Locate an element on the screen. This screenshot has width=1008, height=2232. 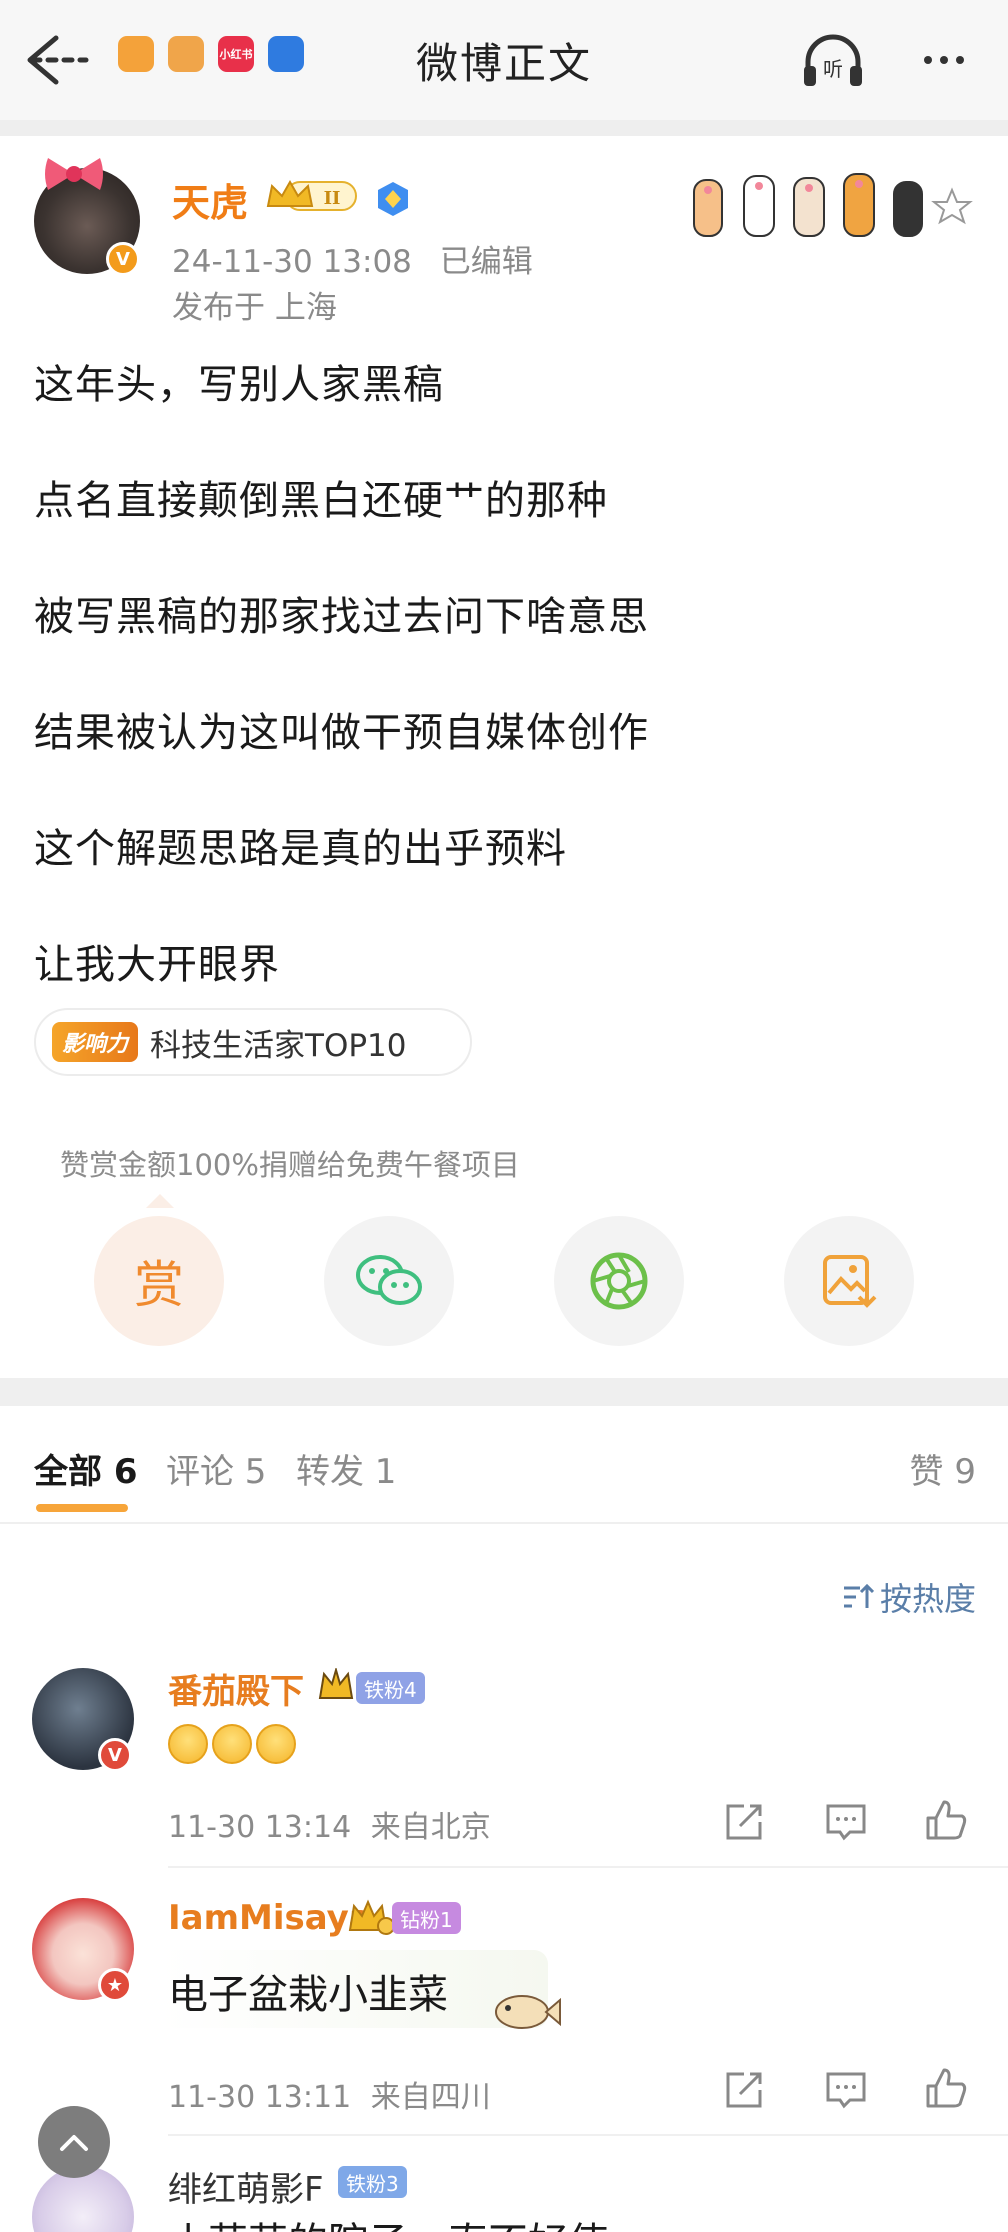
tab-reposts: 转发 1 is located at coordinates (346, 1468).